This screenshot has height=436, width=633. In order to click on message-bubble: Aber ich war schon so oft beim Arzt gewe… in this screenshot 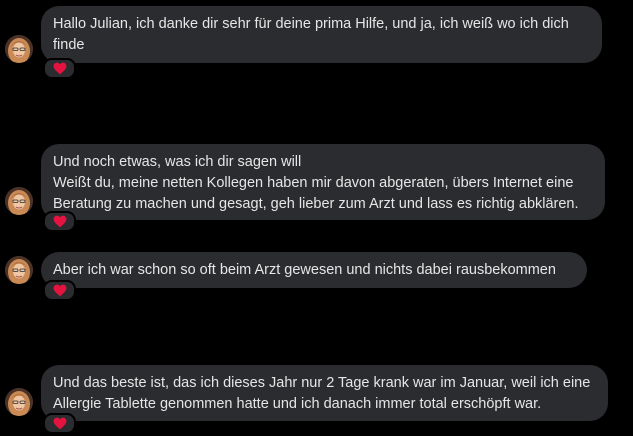, I will do `click(314, 270)`.